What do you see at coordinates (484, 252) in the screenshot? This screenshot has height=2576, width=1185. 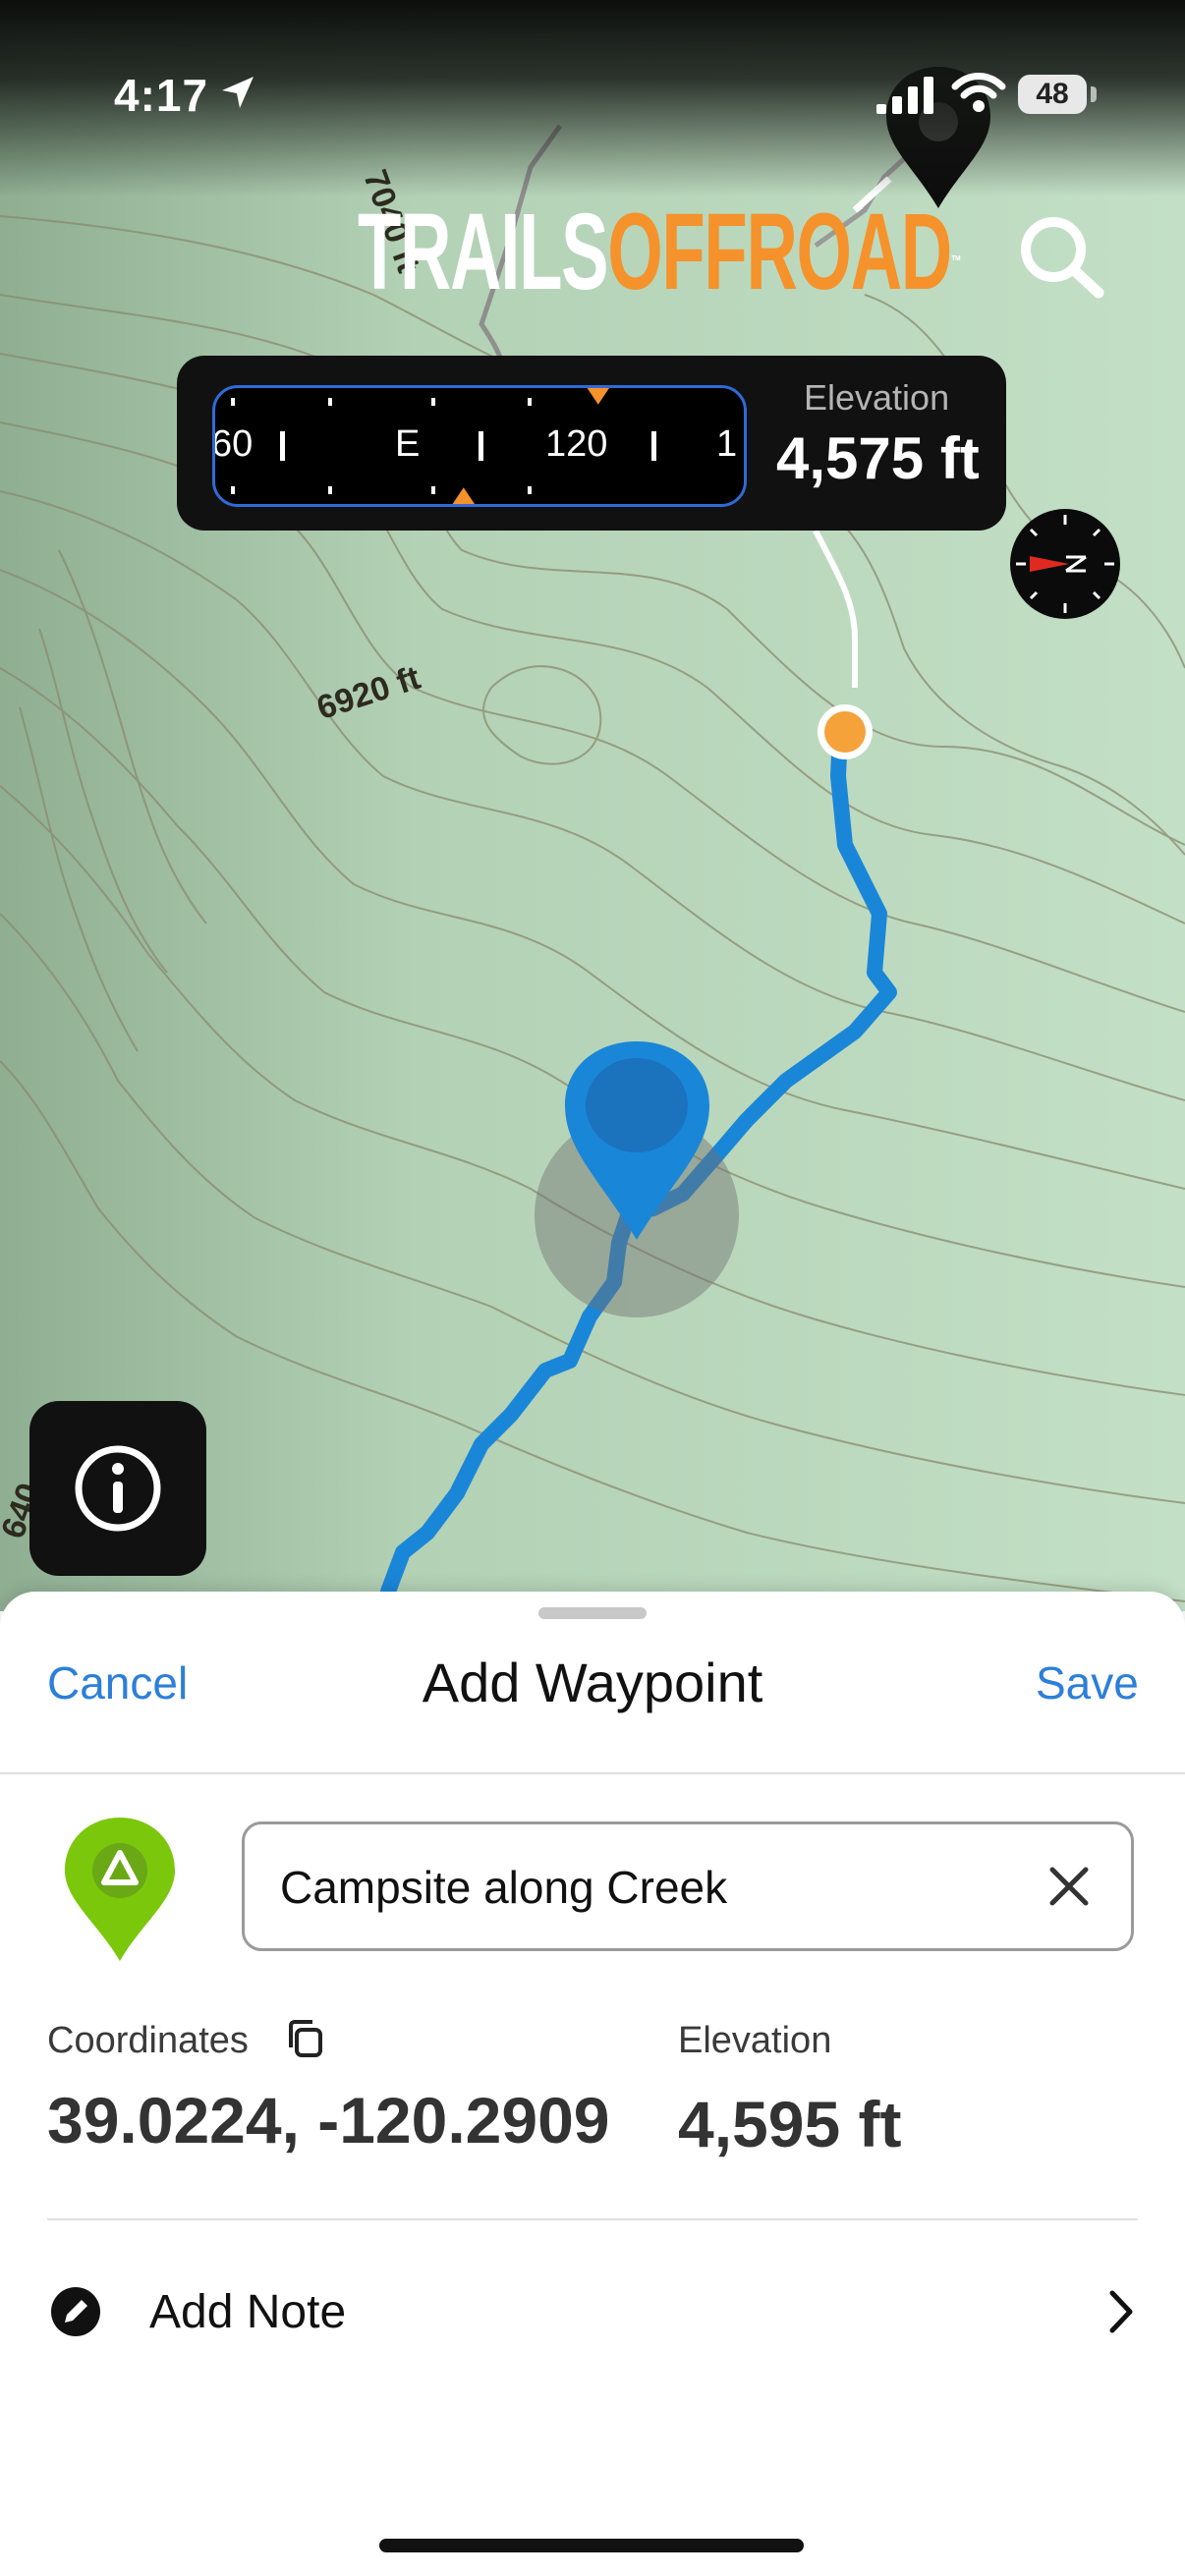 I see `logo-trails: TRAILS` at bounding box center [484, 252].